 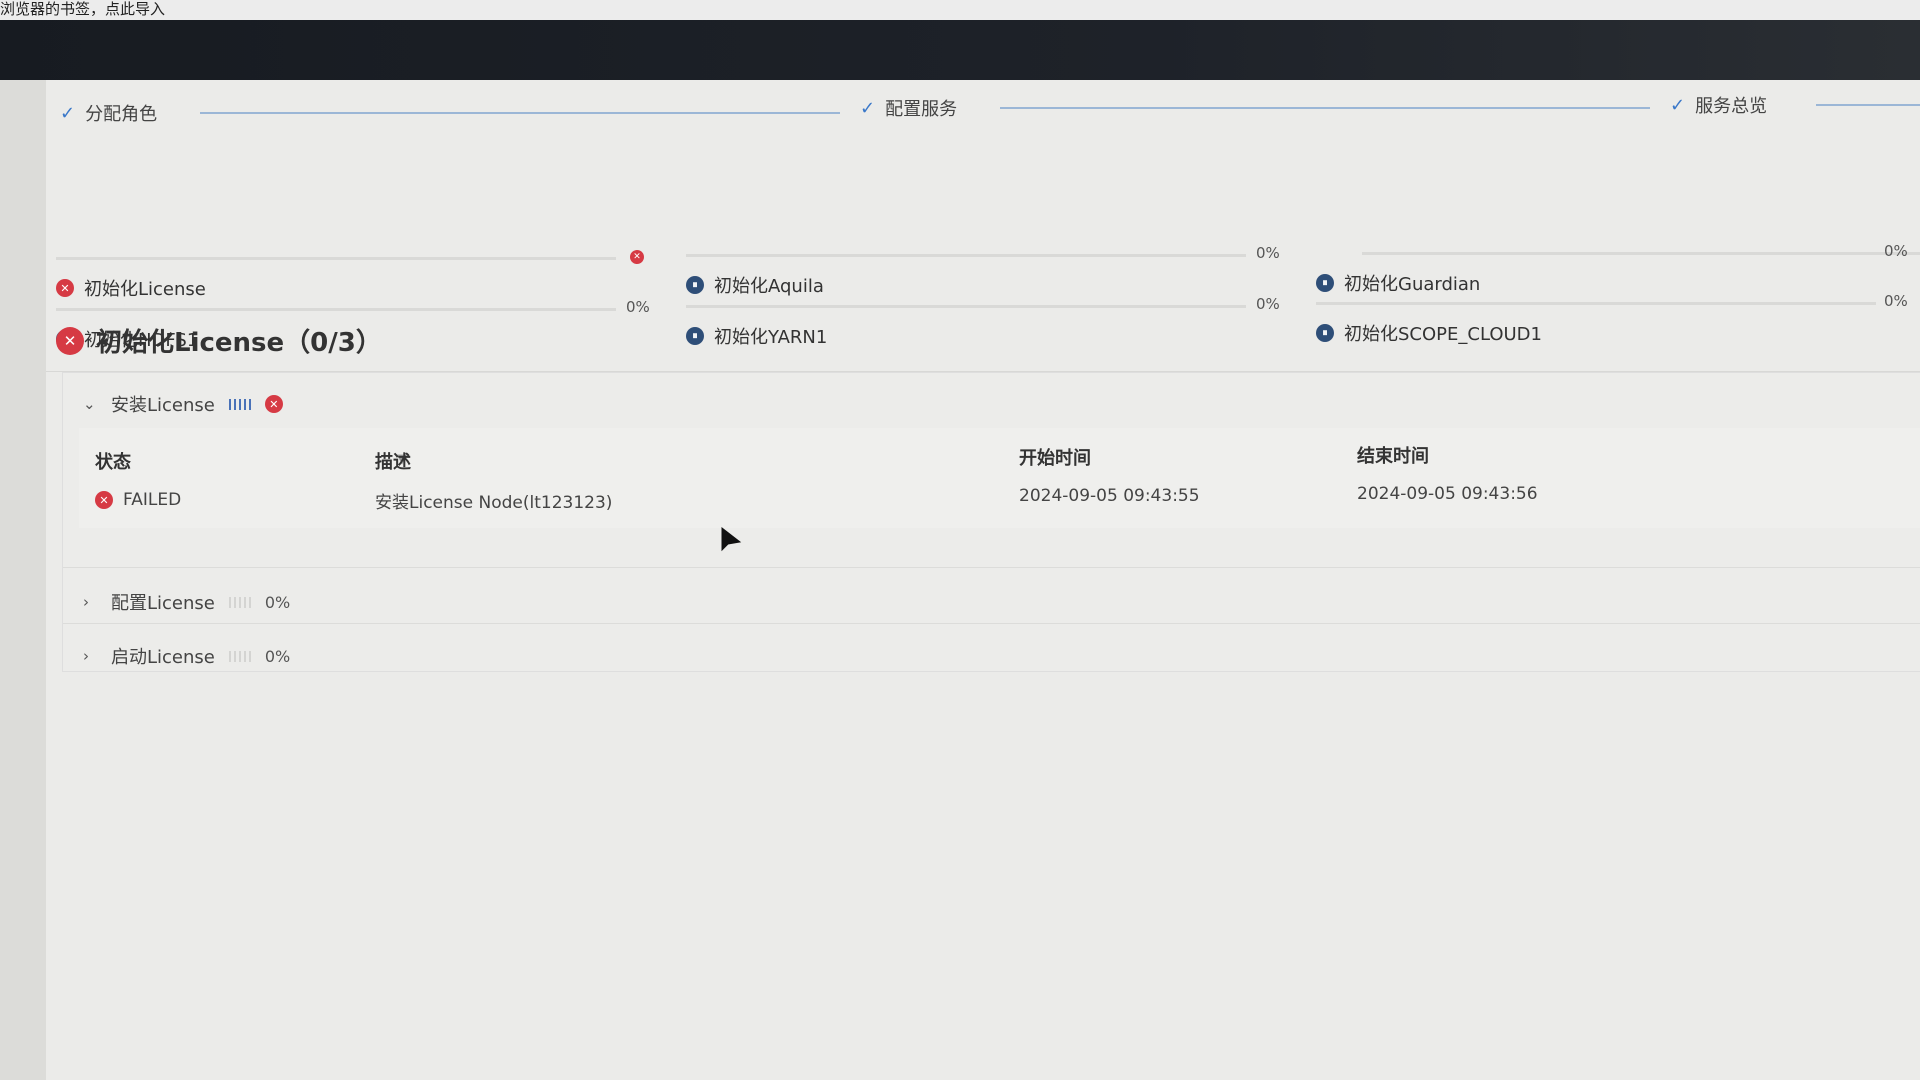 What do you see at coordinates (1616, 320) in the screenshot?
I see `progress-item-scope-cloud: 0% ⏸ 初始化SCOPE_CLOUD1` at bounding box center [1616, 320].